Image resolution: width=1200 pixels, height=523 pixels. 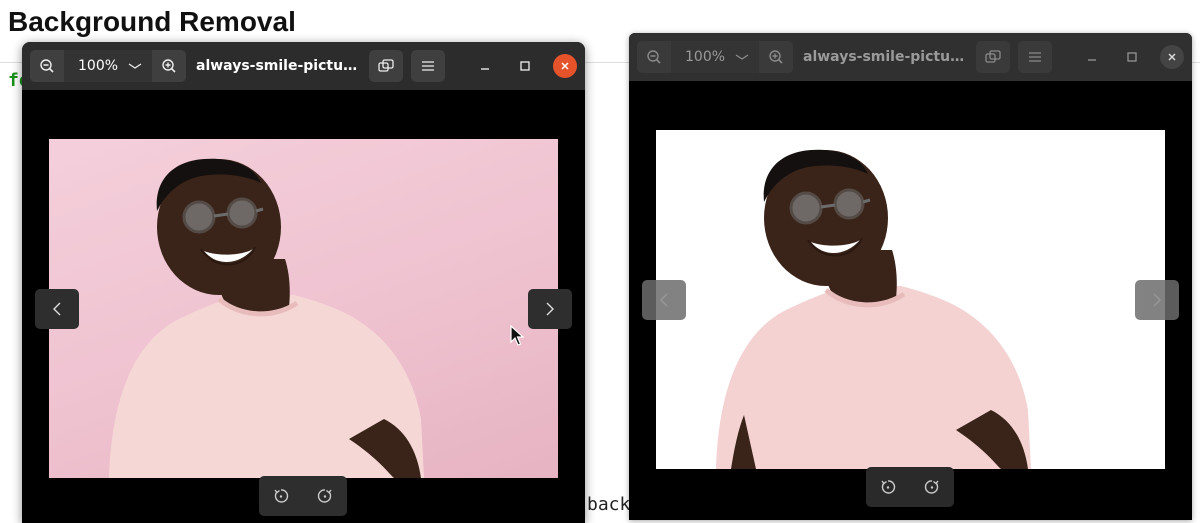 What do you see at coordinates (517, 335) in the screenshot?
I see `cursor-icon` at bounding box center [517, 335].